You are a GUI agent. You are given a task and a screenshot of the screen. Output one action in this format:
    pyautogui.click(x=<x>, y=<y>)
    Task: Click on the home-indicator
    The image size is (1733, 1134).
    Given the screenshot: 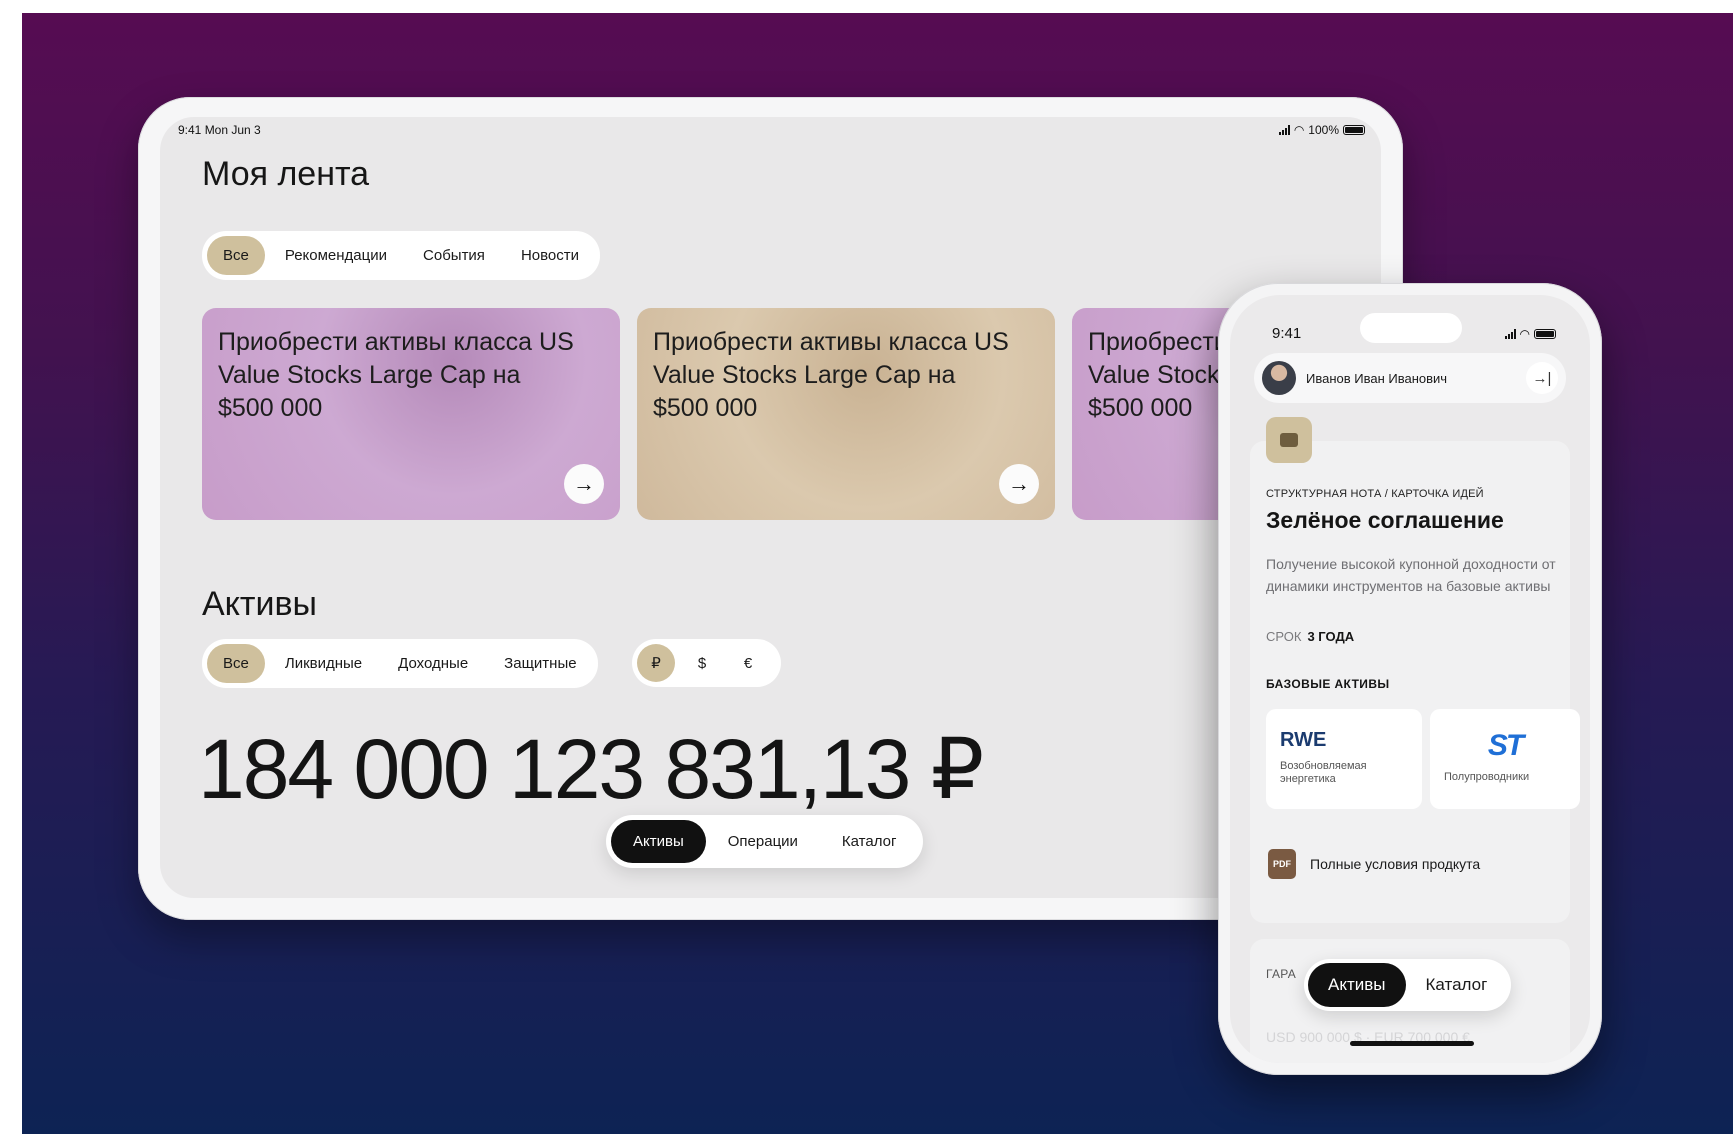 What is the action you would take?
    pyautogui.click(x=1412, y=1043)
    